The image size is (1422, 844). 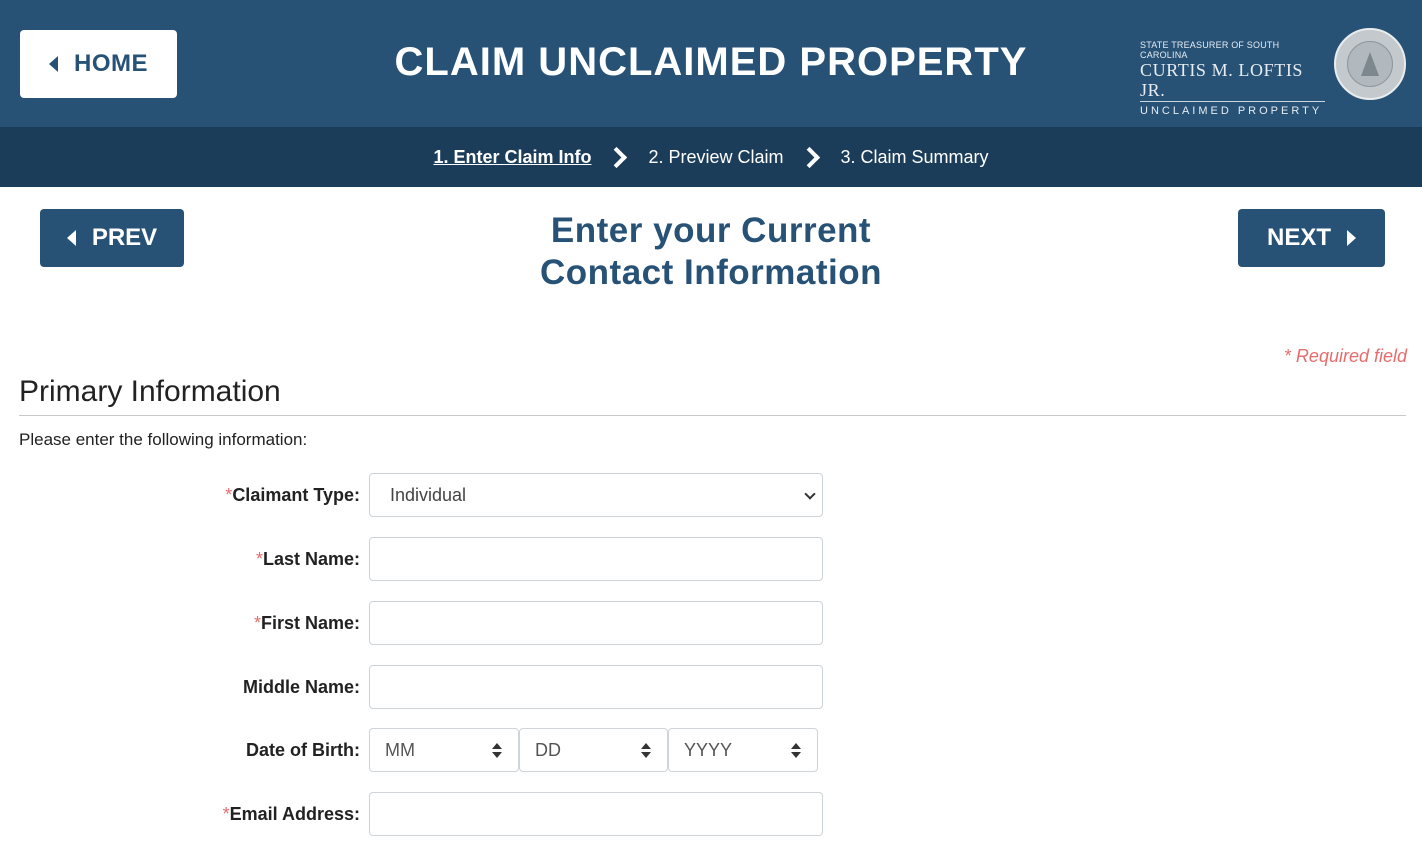 I want to click on logo-line-2: CURTIS M. LOFTIS JR., so click(x=1232, y=81).